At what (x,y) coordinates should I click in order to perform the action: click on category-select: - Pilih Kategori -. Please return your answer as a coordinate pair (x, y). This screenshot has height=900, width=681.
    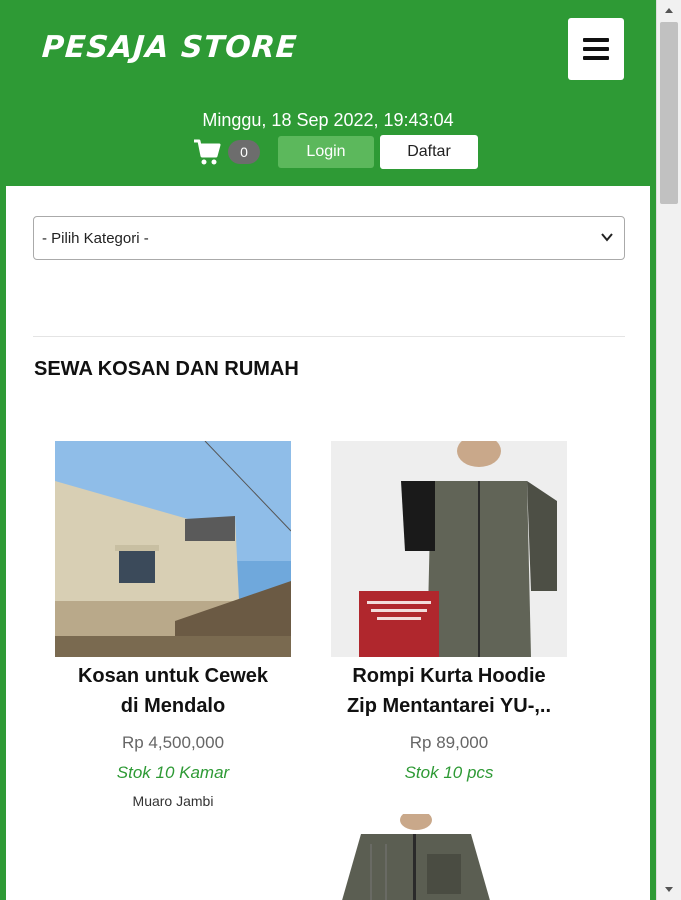
    Looking at the image, I should click on (329, 238).